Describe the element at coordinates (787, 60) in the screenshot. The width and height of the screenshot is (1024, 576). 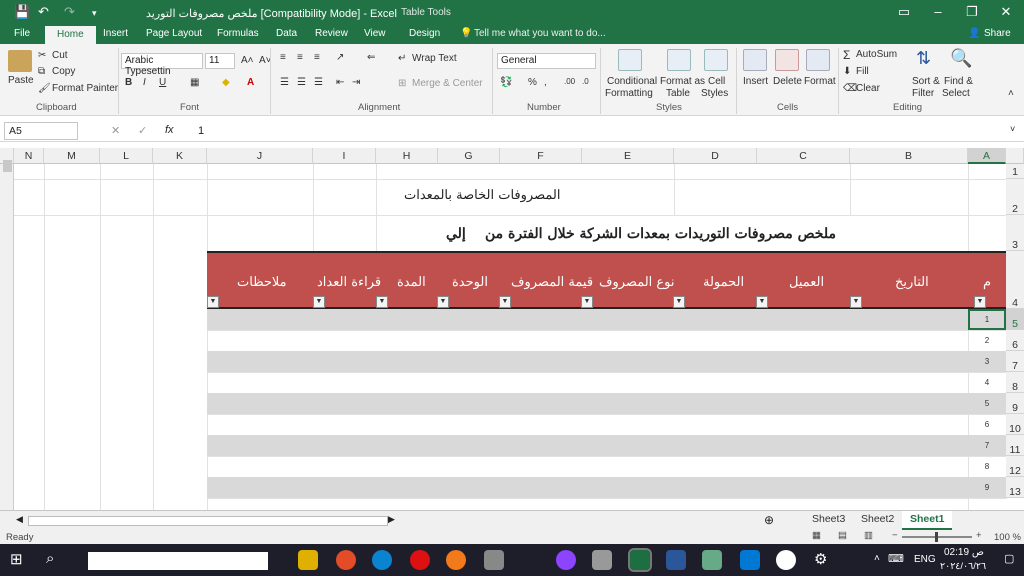
I see `delete-cells-icon` at that location.